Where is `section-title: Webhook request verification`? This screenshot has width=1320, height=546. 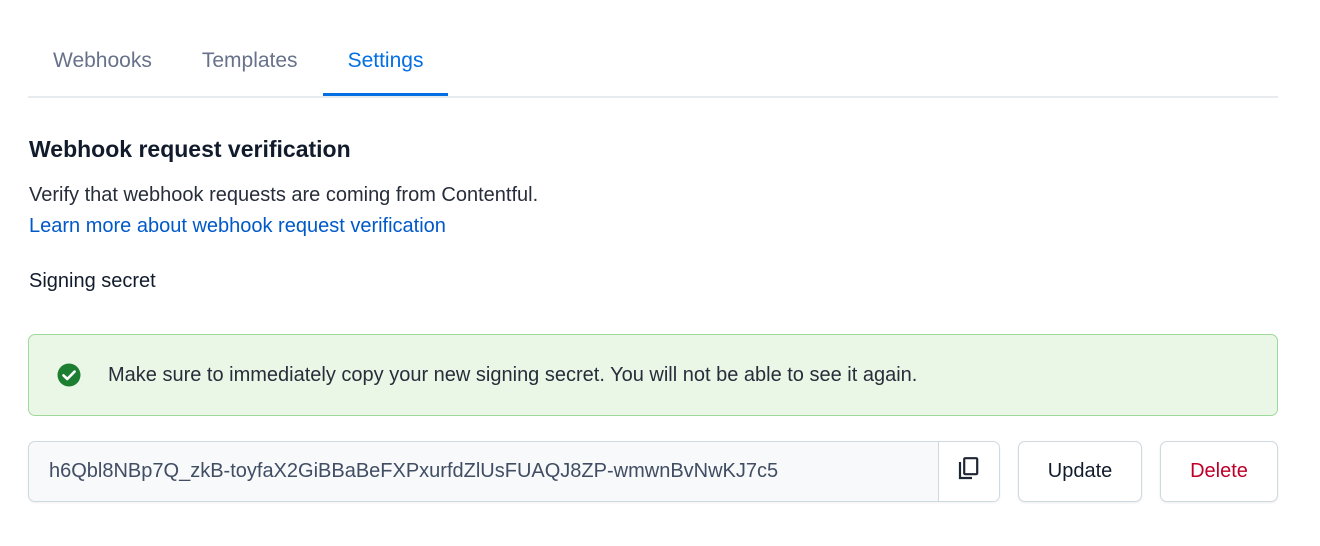
section-title: Webhook request verification is located at coordinates (190, 149).